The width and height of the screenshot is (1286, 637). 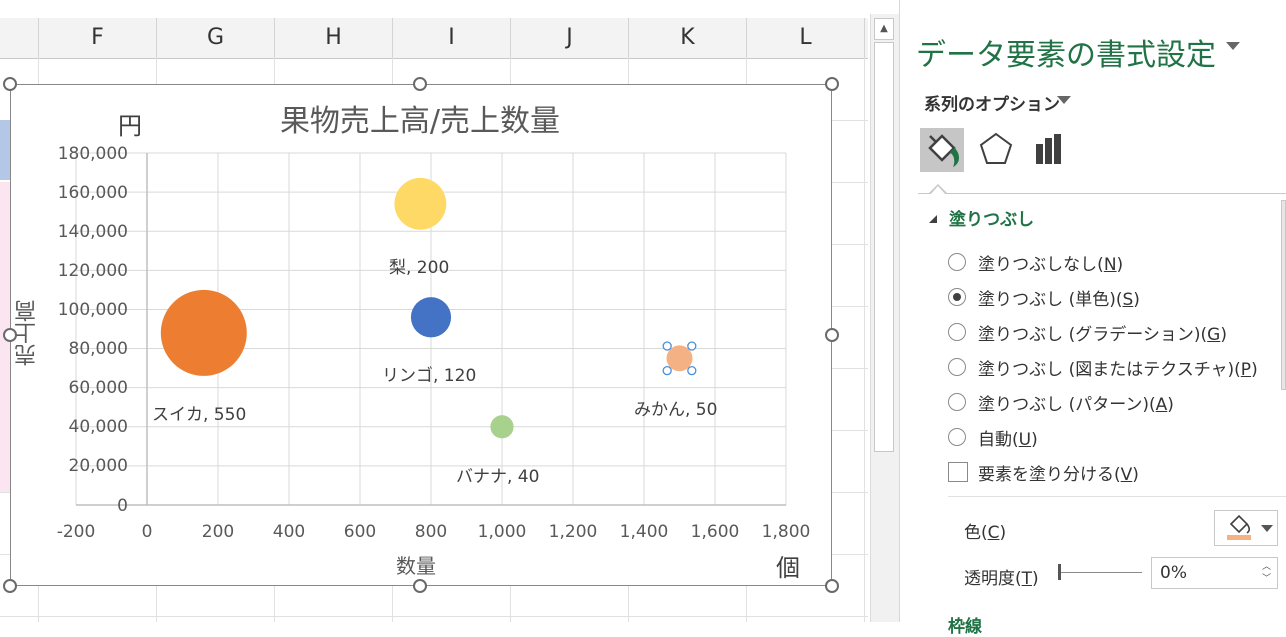 I want to click on x-tick-label: 1,200, so click(x=573, y=532).